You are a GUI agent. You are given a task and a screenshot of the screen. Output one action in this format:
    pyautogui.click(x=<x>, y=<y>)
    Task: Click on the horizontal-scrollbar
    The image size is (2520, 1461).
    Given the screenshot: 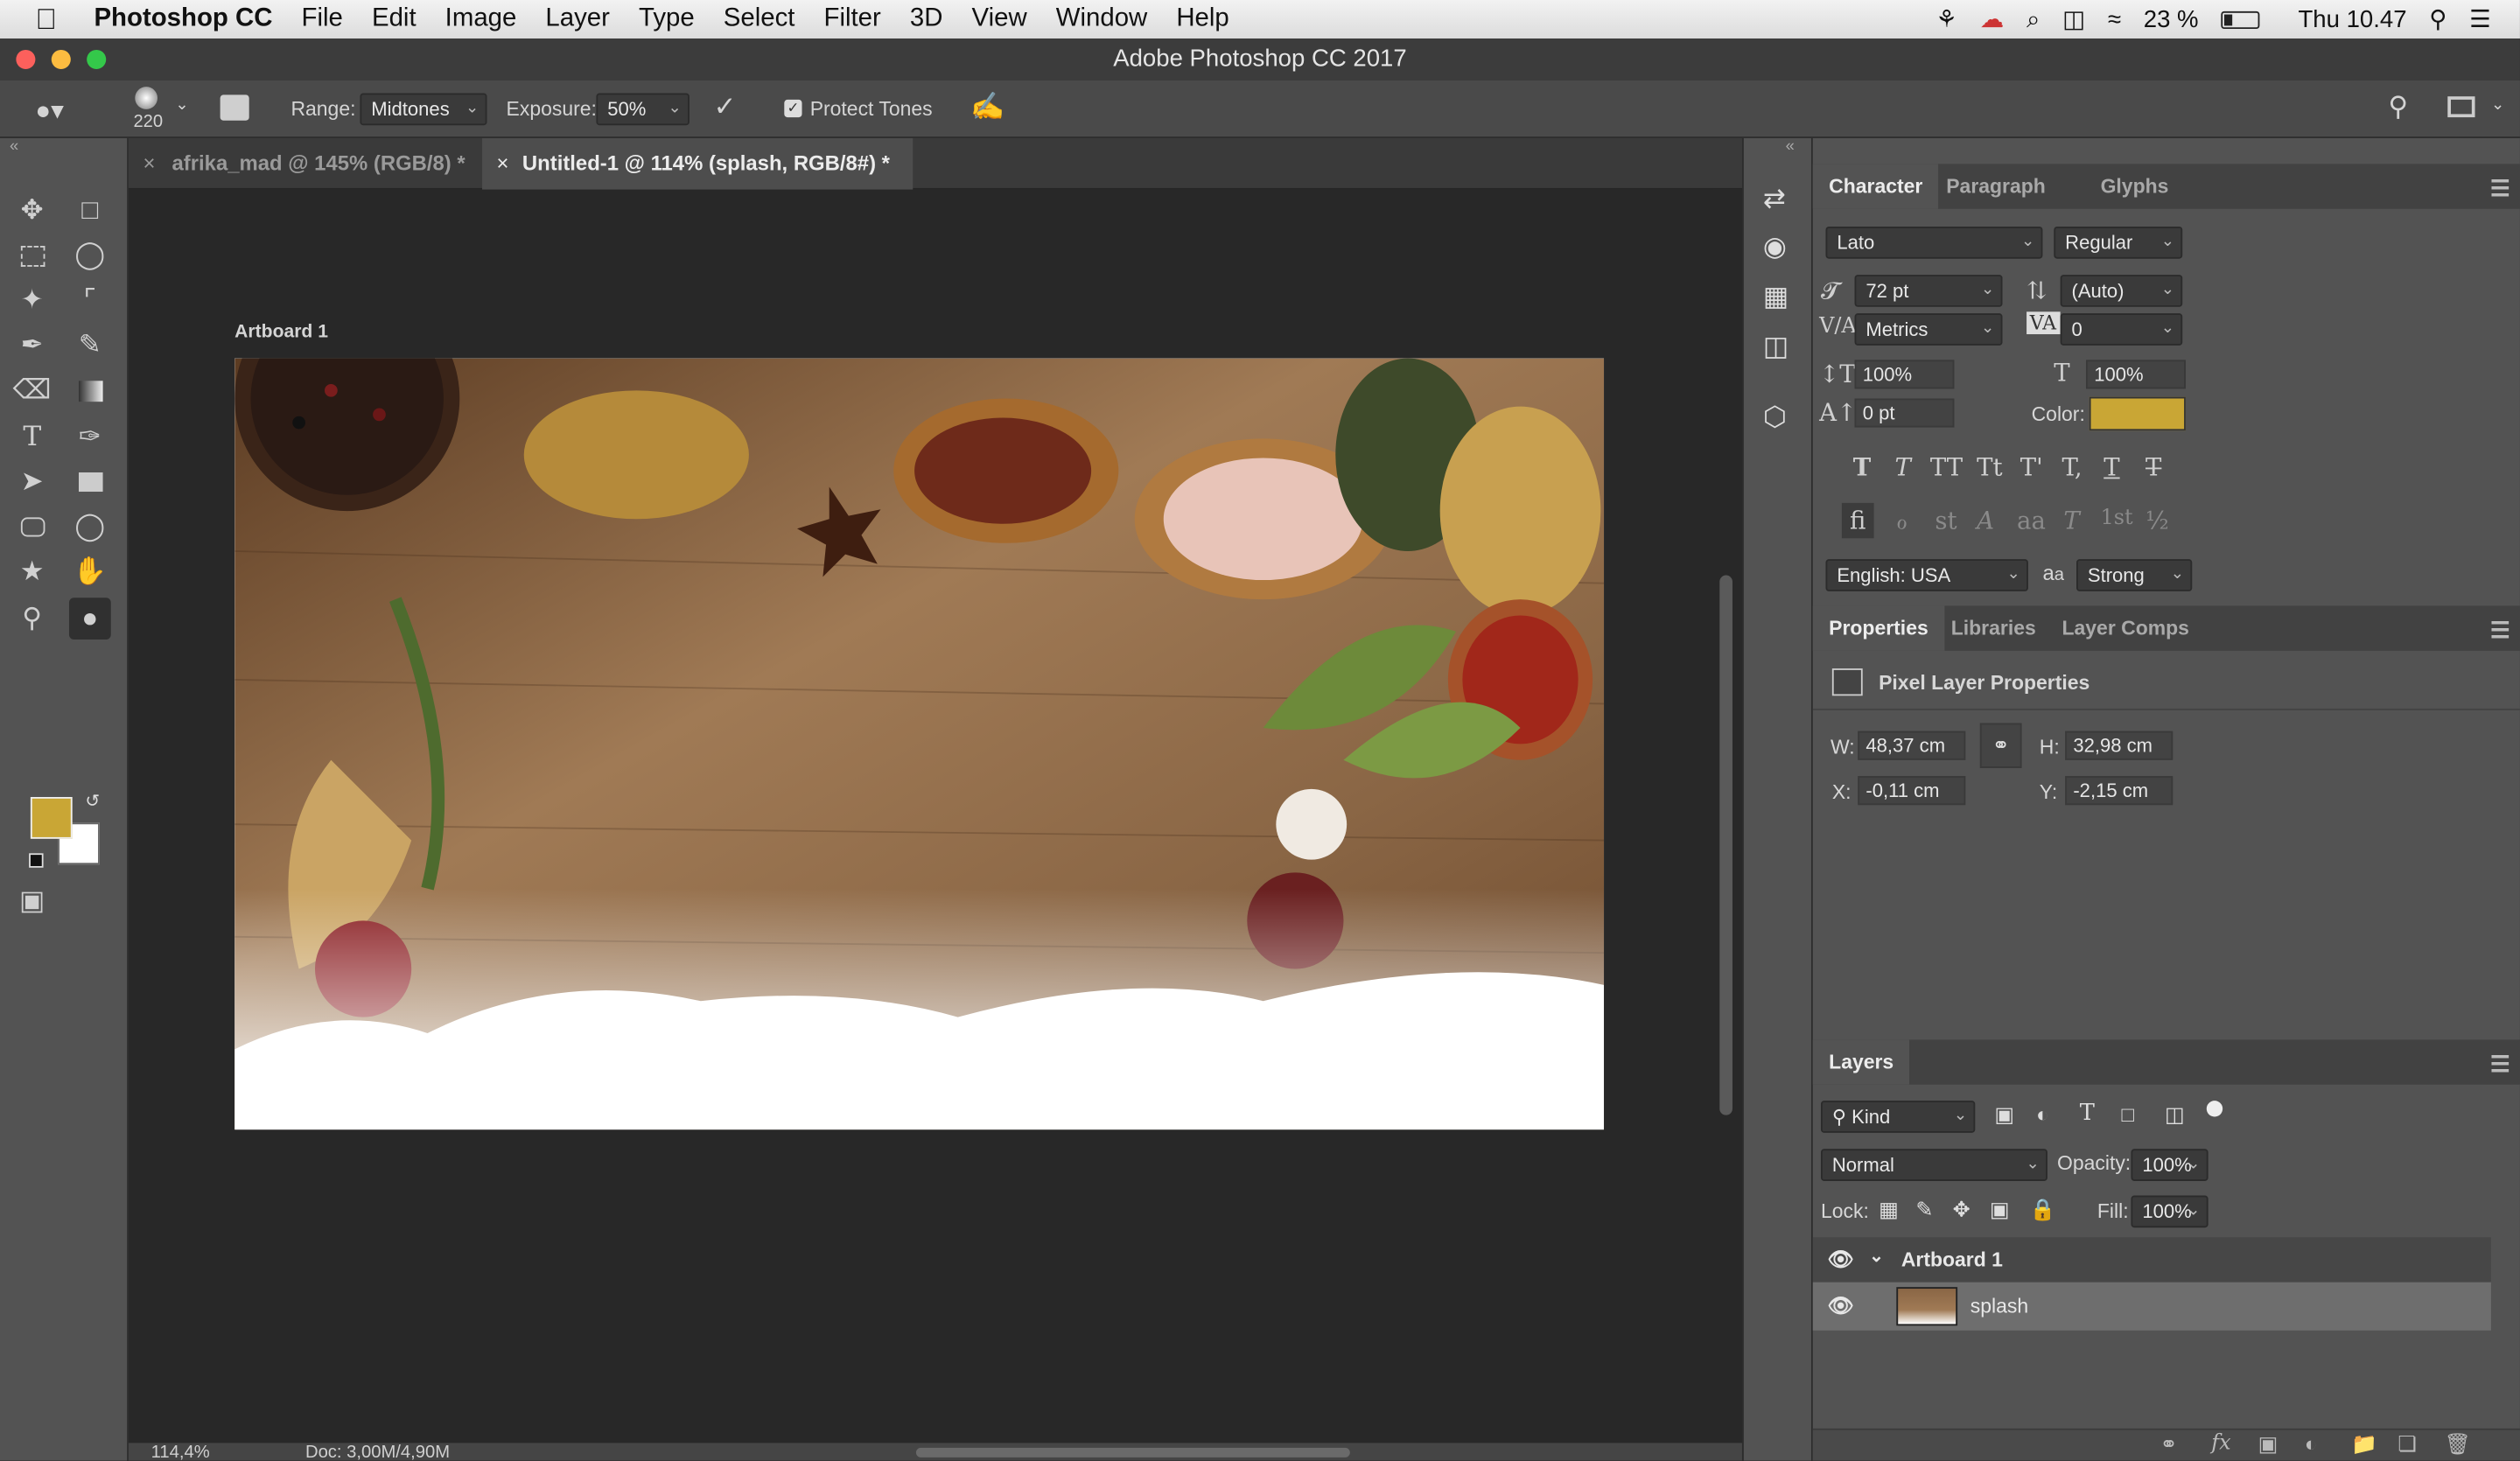 What is the action you would take?
    pyautogui.click(x=1132, y=1453)
    